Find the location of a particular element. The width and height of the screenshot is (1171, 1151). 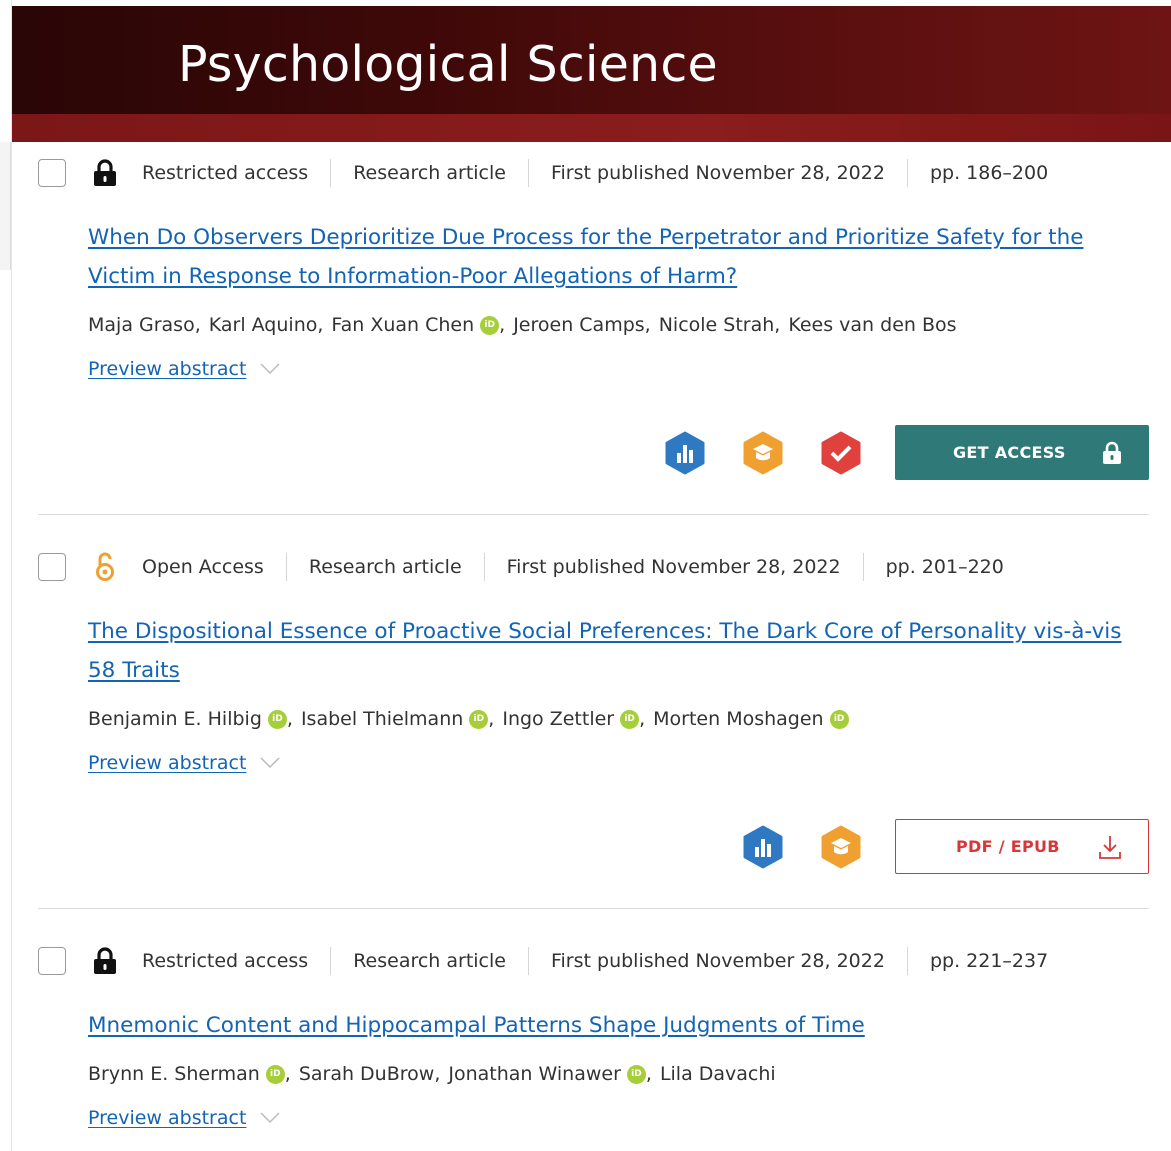

author-link: Sarah DuBrow is located at coordinates (367, 1074).